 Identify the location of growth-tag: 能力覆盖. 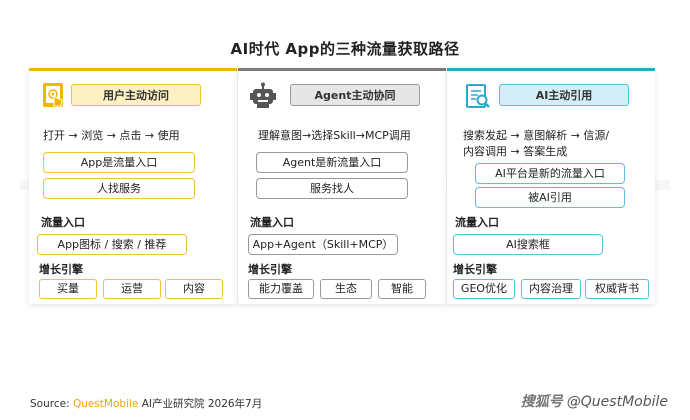
(281, 289).